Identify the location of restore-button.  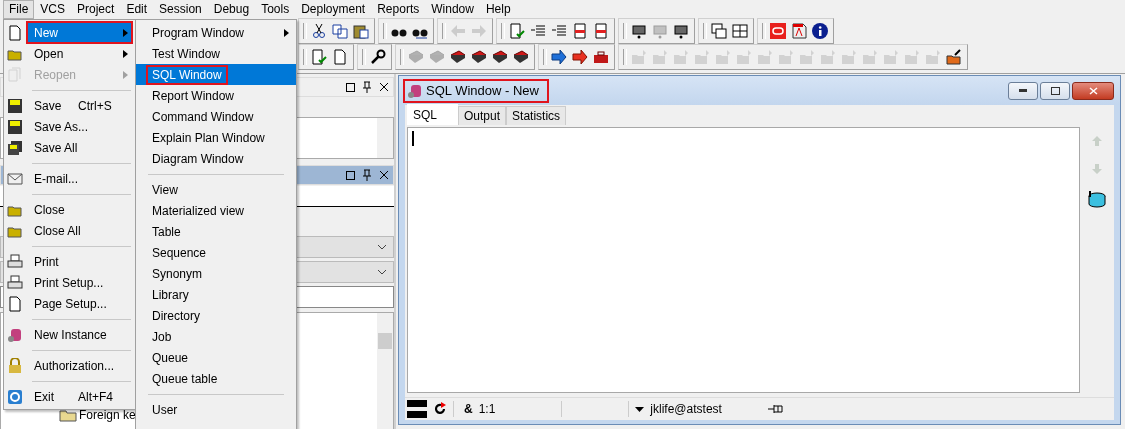
(1055, 90).